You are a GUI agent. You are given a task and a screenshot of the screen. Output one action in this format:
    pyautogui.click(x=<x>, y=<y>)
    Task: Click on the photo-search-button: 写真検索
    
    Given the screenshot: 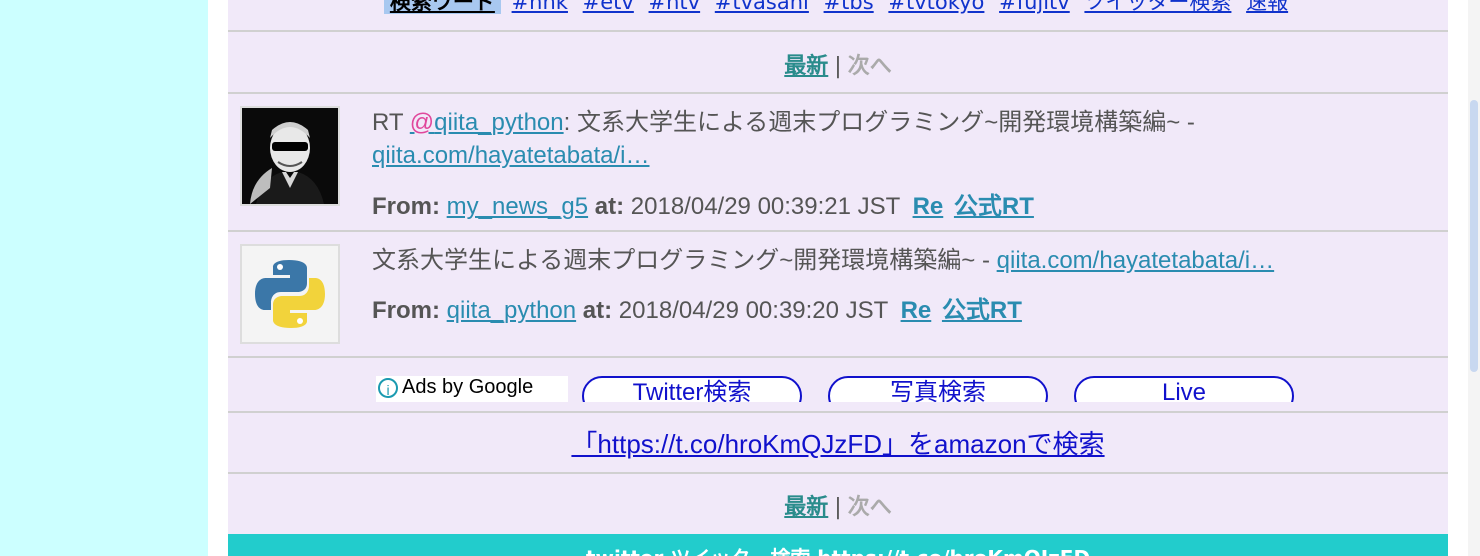 What is the action you would take?
    pyautogui.click(x=938, y=389)
    